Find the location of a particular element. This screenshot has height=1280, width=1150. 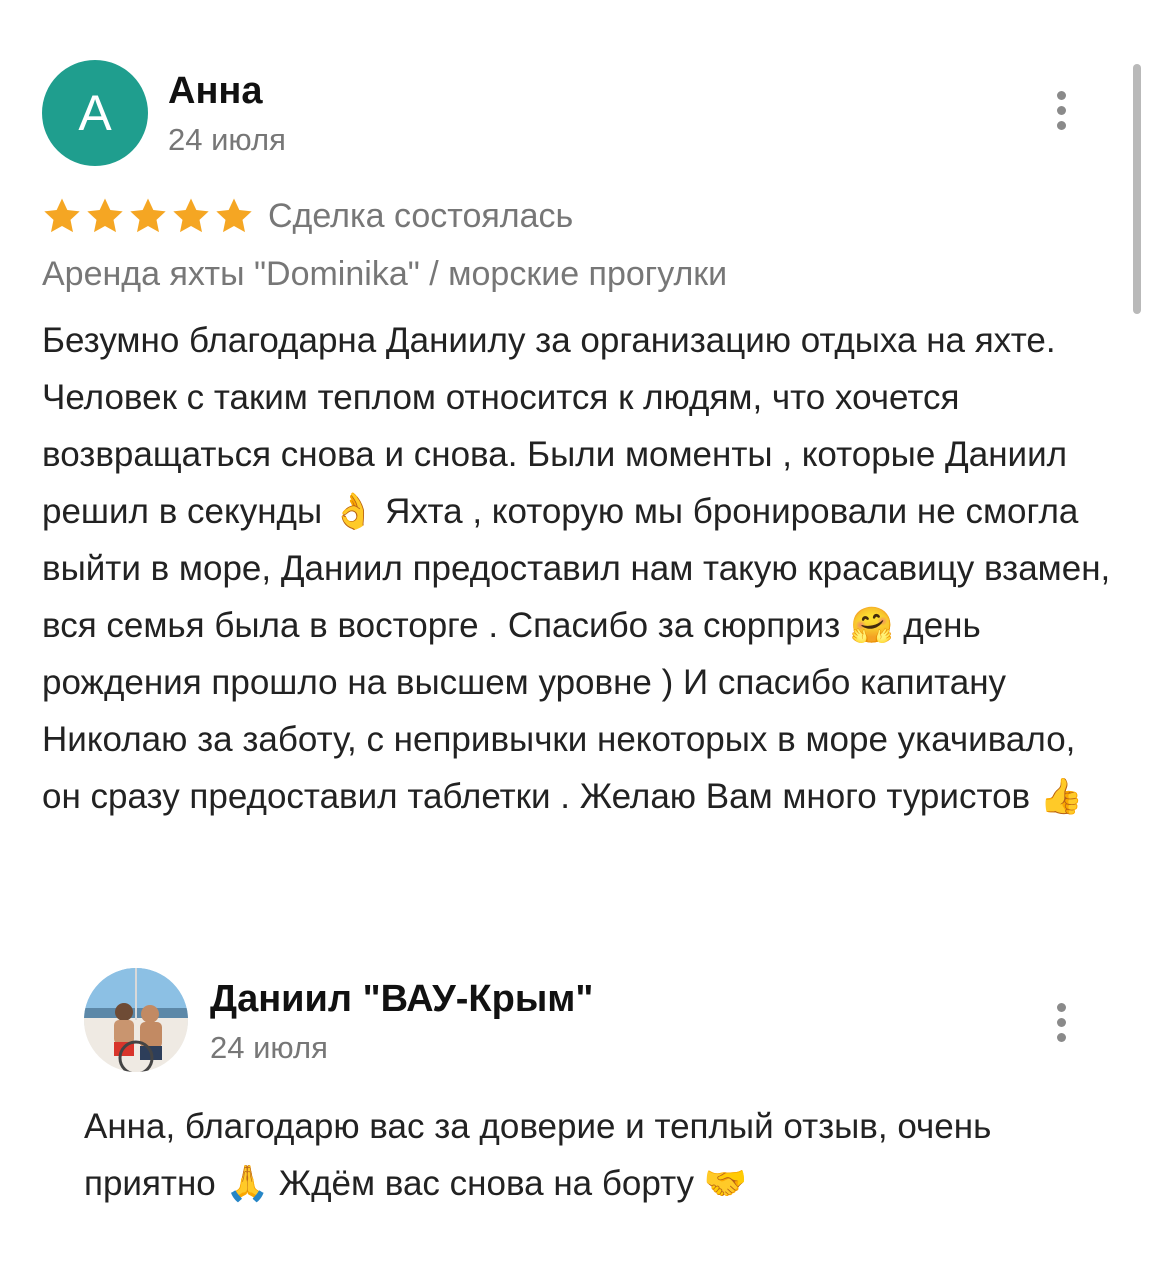

reply-author: Даниил "ВАУ-Крым" is located at coordinates (401, 999).